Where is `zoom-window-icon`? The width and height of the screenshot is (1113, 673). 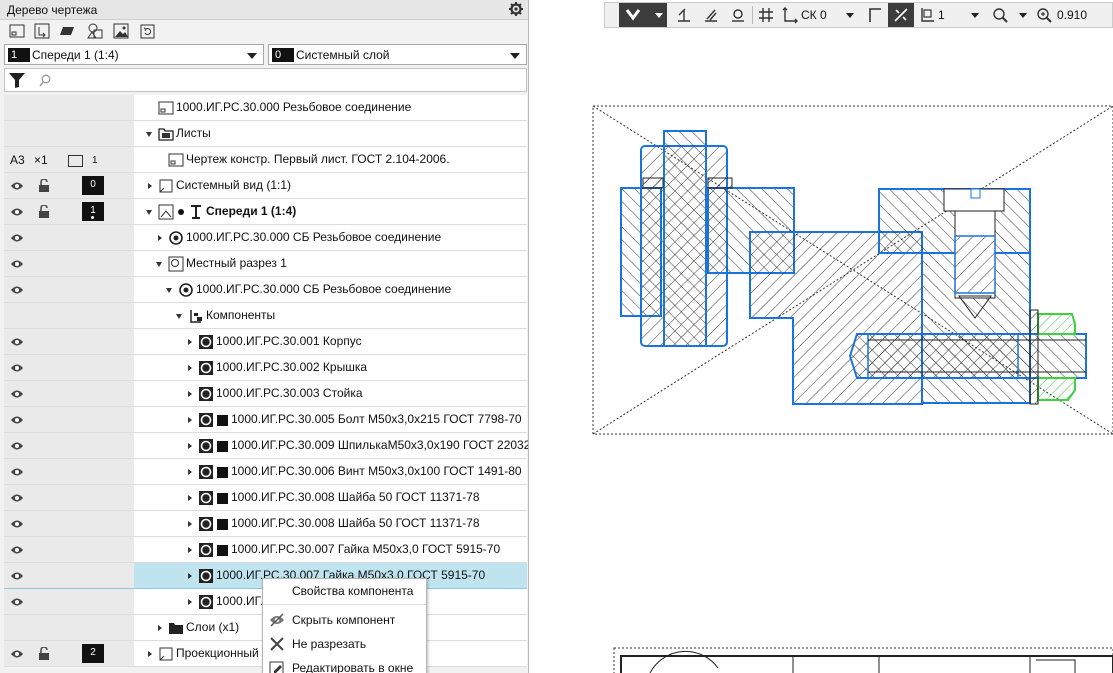 zoom-window-icon is located at coordinates (1000, 15).